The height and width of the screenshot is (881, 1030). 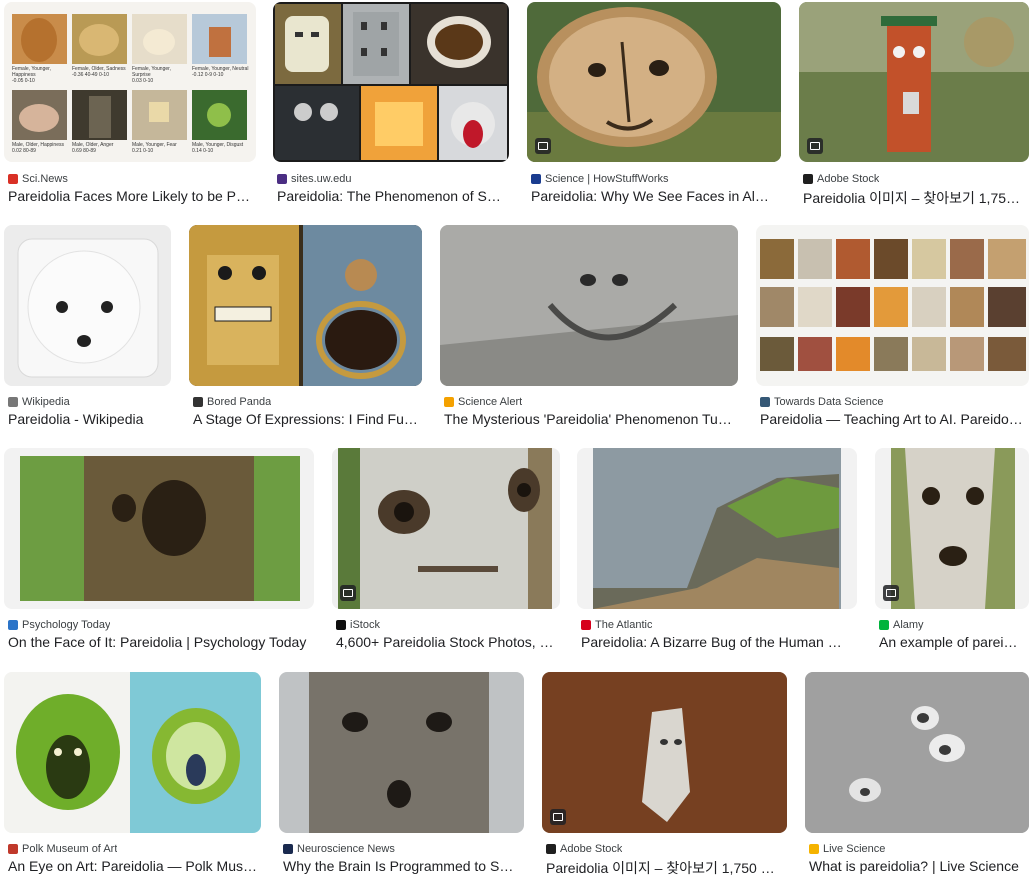 I want to click on result-source: Science Alert, so click(x=483, y=402).